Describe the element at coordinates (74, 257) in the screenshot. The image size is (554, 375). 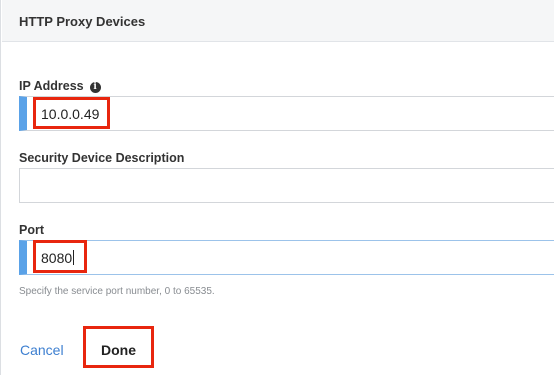
I see `text-caret` at that location.